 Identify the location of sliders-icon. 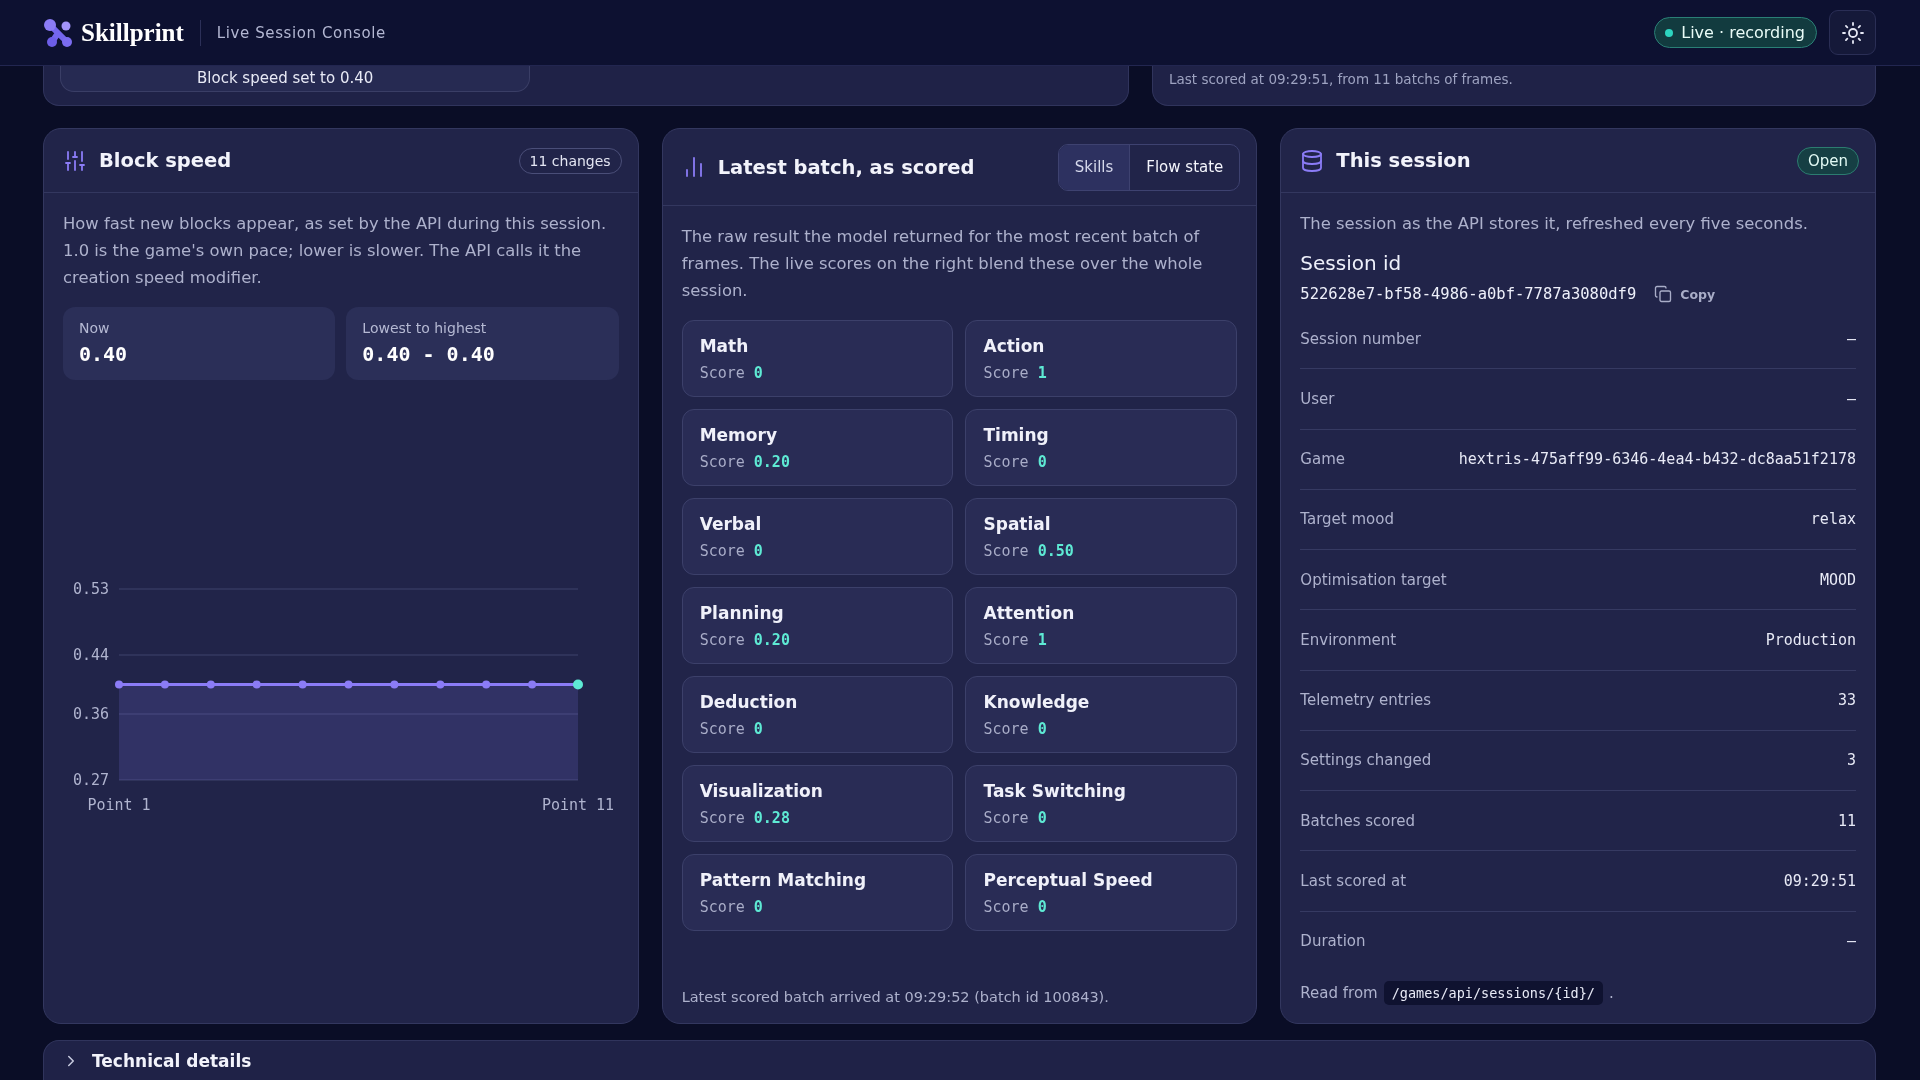
(75, 160).